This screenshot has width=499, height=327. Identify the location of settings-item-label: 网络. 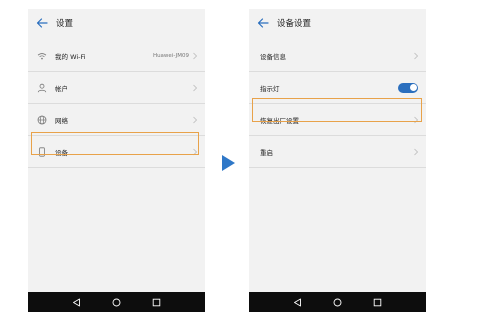
(61, 120).